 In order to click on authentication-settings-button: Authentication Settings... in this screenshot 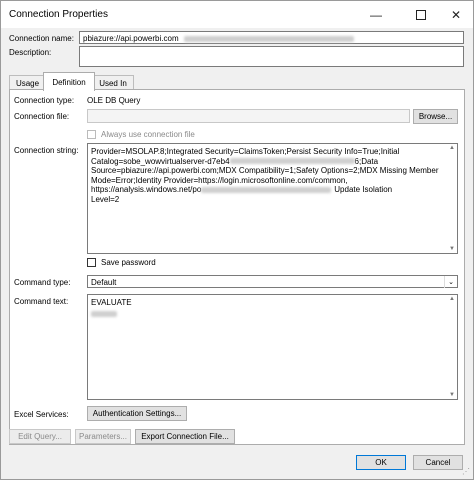, I will do `click(137, 413)`.